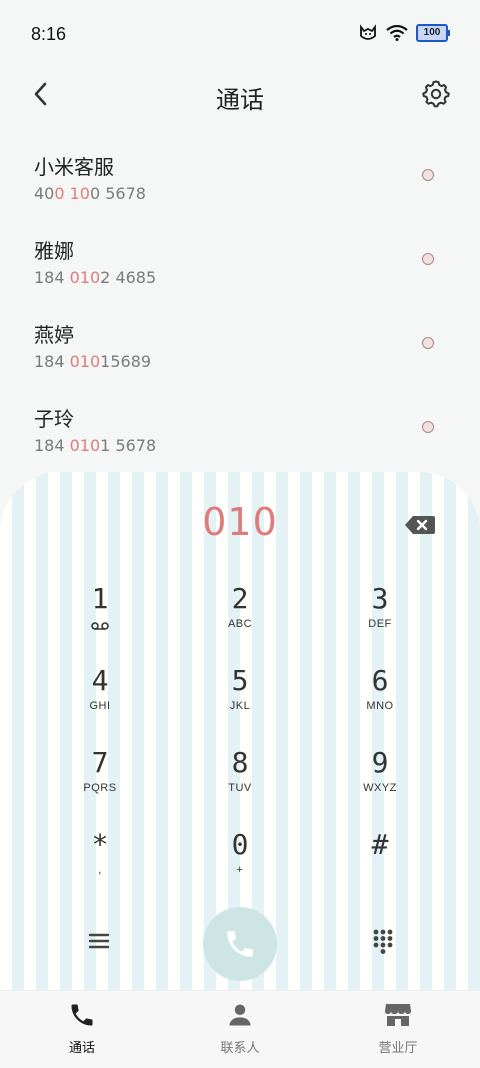  What do you see at coordinates (240, 1048) in the screenshot?
I see `nav-label: 联系人` at bounding box center [240, 1048].